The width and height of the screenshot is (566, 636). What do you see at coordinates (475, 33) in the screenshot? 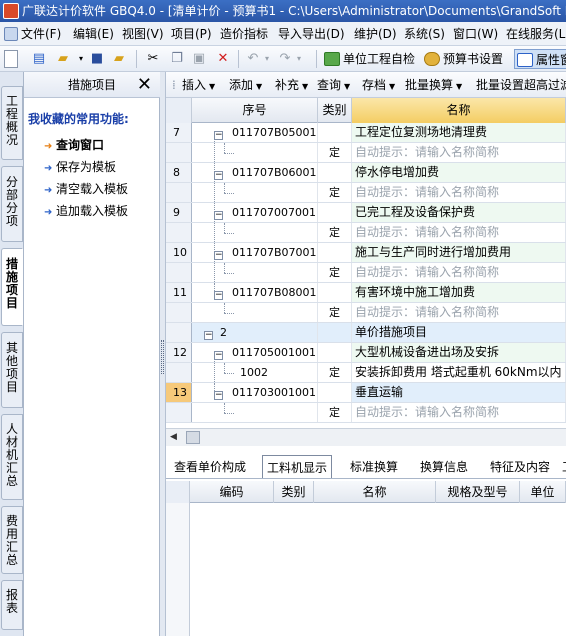
I see `menu-window: 窗口(W)` at bounding box center [475, 33].